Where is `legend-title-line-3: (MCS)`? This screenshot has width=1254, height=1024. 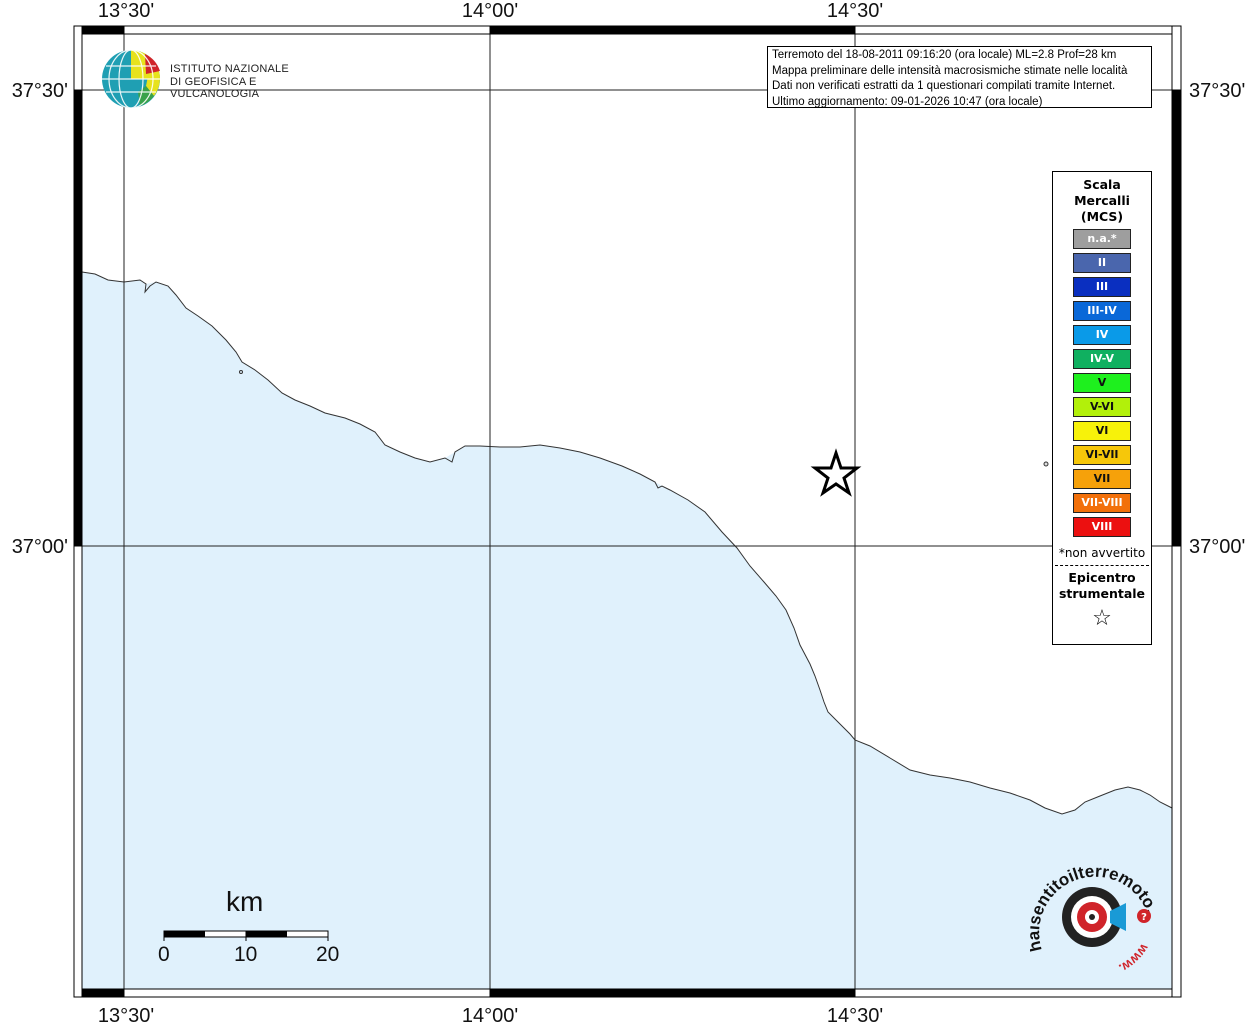
legend-title-line-3: (MCS) is located at coordinates (1102, 216).